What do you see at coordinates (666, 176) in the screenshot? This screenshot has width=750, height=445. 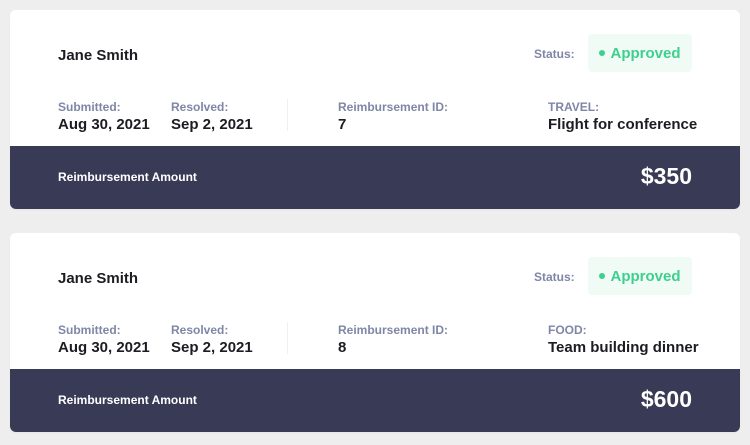 I see `amount-value: $350` at bounding box center [666, 176].